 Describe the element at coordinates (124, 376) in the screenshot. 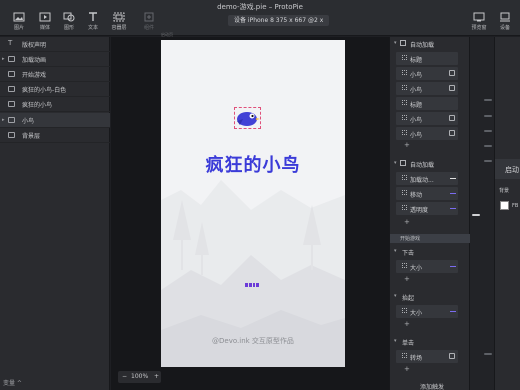

I see `zoom-out-button: −` at that location.